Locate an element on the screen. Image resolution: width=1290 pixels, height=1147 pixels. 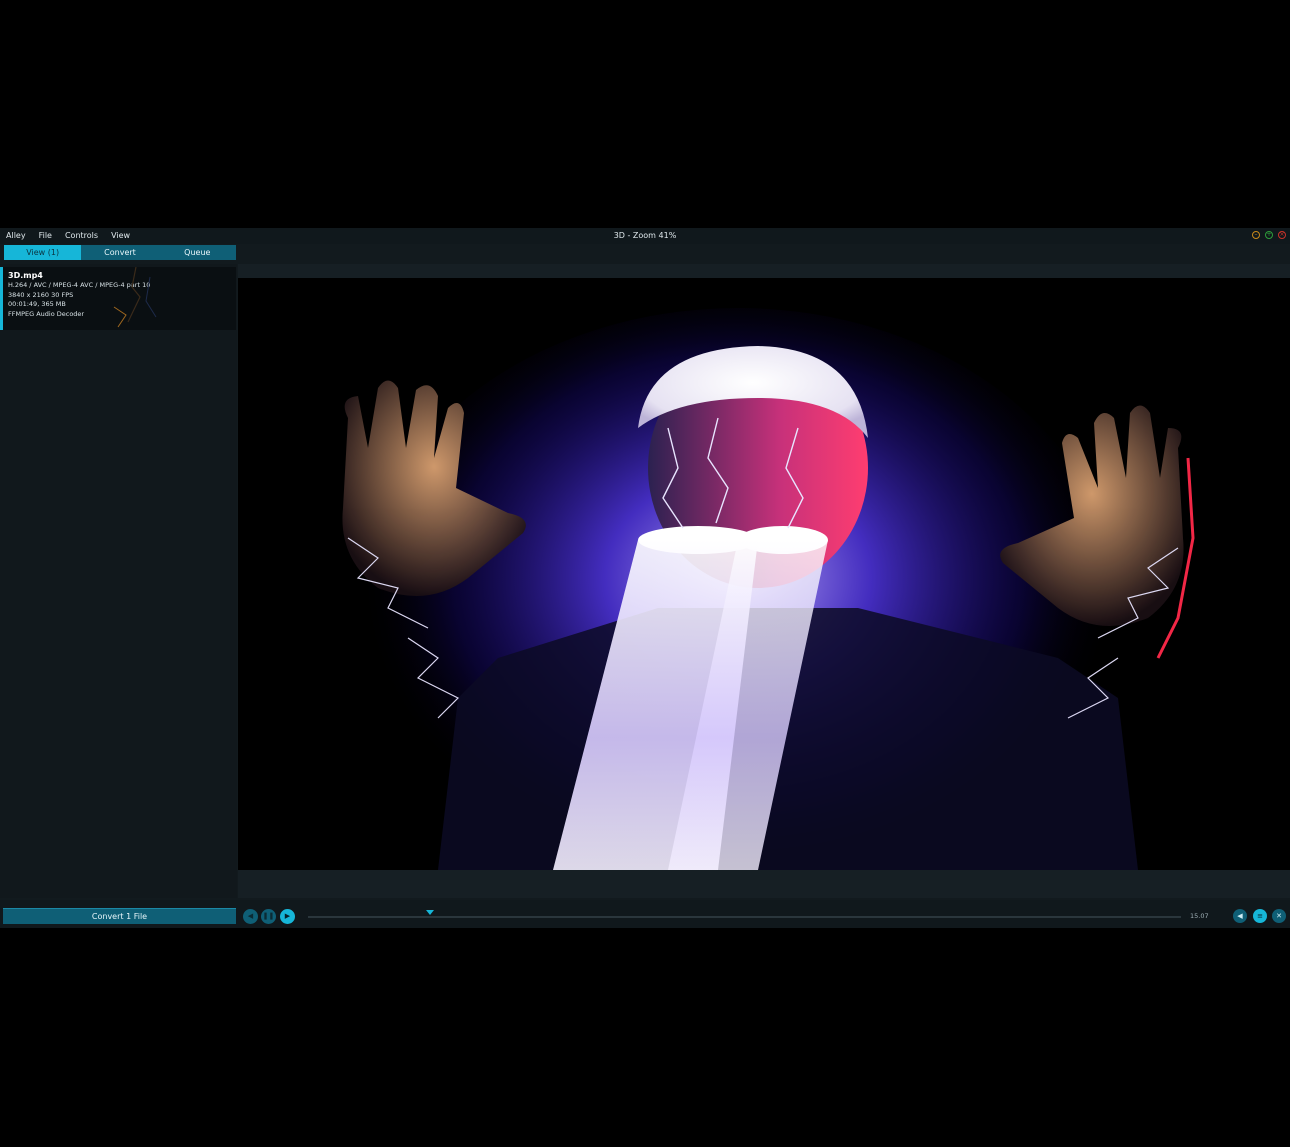
mode-tabs: View (1) Convert Queue is located at coordinates (120, 252).